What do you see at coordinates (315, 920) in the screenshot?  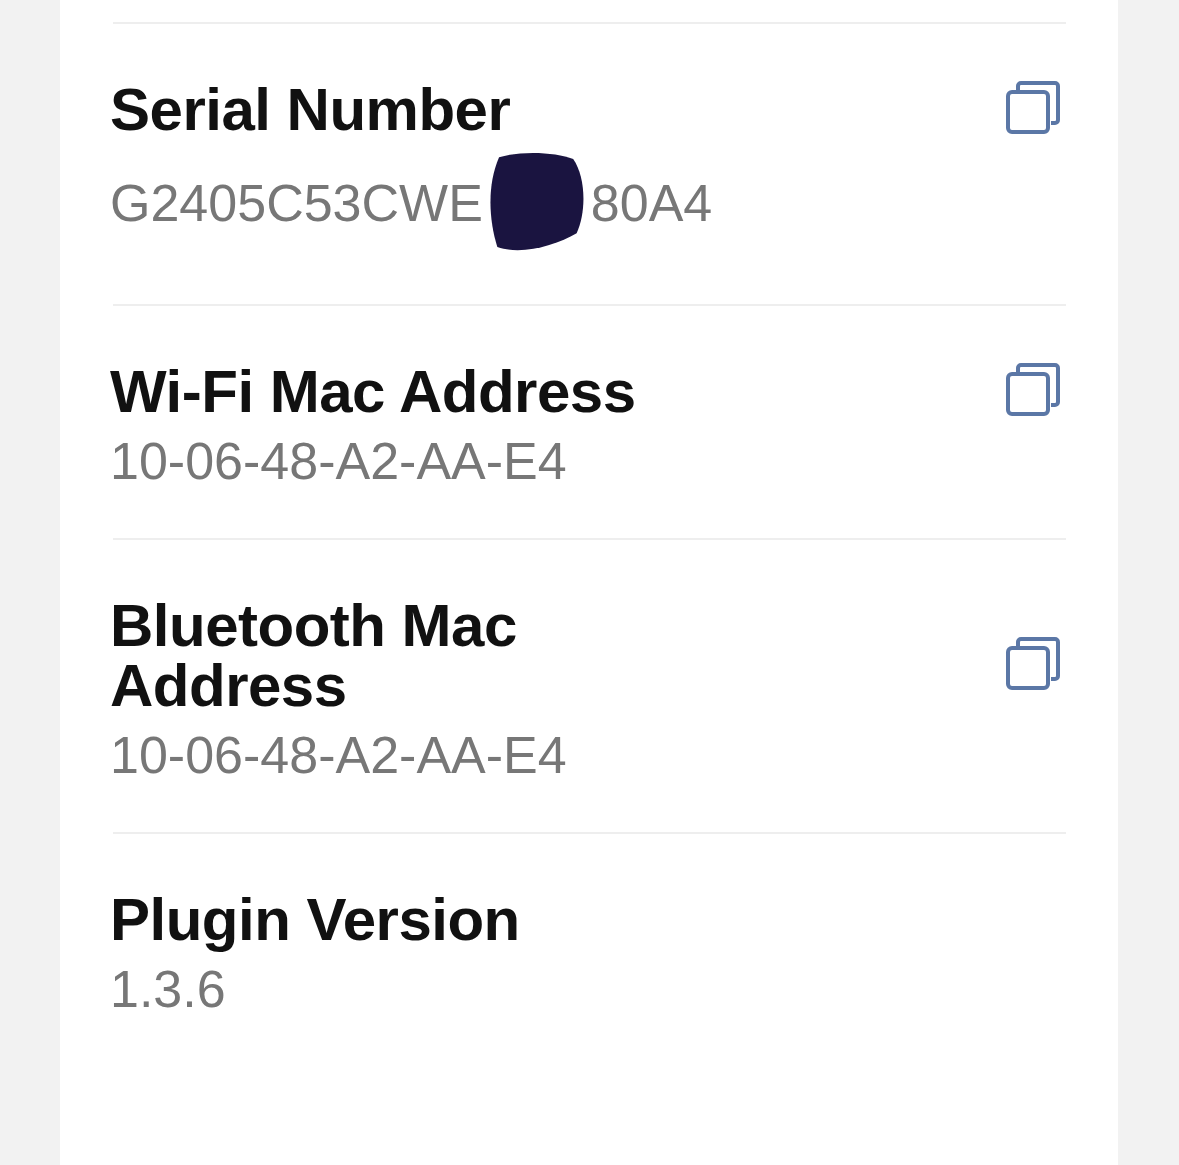 I see `field-title: Plugin Version` at bounding box center [315, 920].